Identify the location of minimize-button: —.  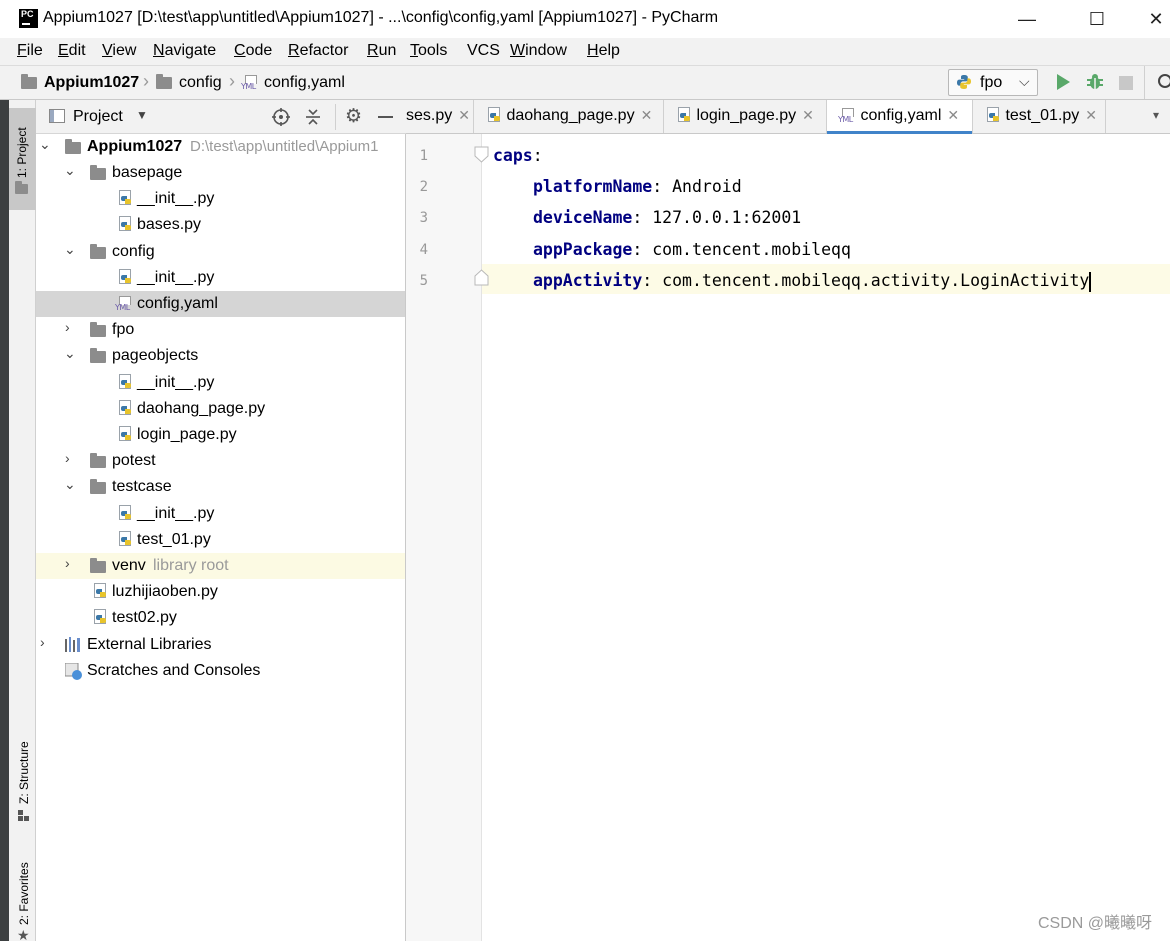
(1027, 19).